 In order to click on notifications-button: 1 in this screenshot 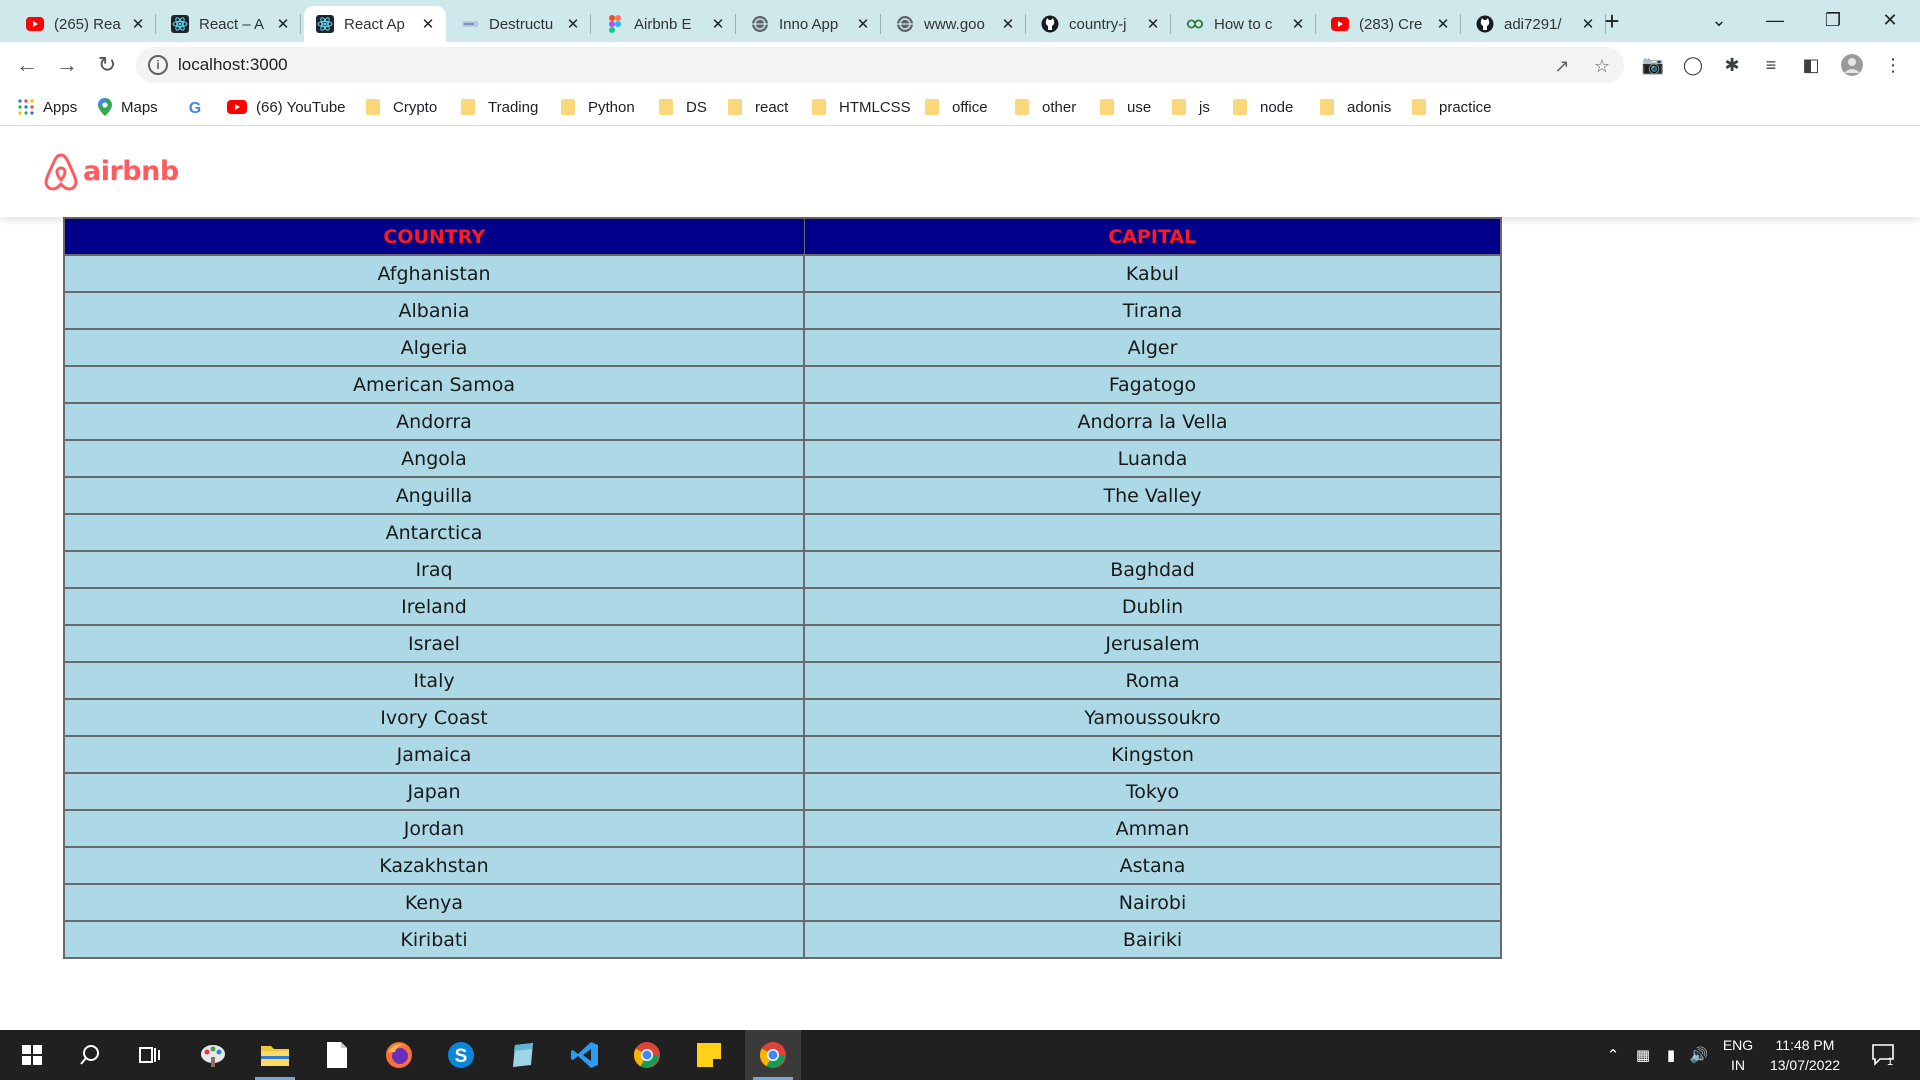, I will do `click(1882, 1055)`.